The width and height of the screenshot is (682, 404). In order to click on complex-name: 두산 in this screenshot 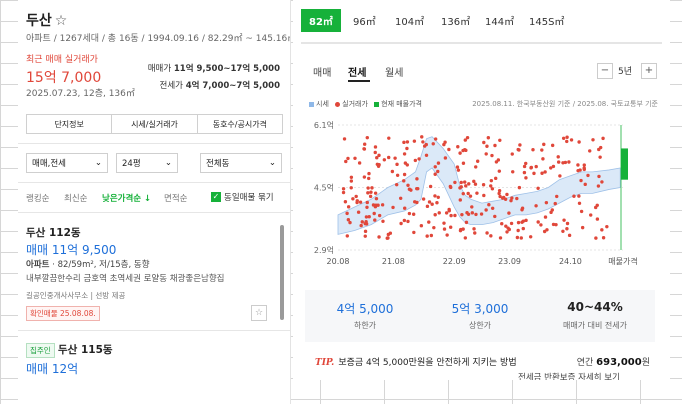, I will do `click(39, 21)`.